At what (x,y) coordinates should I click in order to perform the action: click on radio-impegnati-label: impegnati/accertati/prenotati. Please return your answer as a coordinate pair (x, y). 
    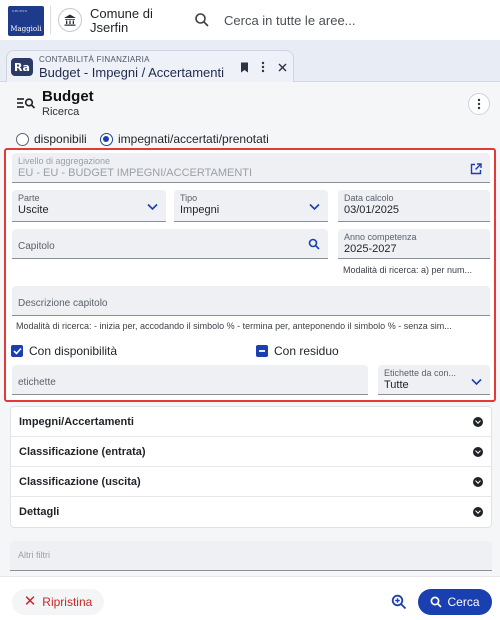
    Looking at the image, I should click on (193, 139).